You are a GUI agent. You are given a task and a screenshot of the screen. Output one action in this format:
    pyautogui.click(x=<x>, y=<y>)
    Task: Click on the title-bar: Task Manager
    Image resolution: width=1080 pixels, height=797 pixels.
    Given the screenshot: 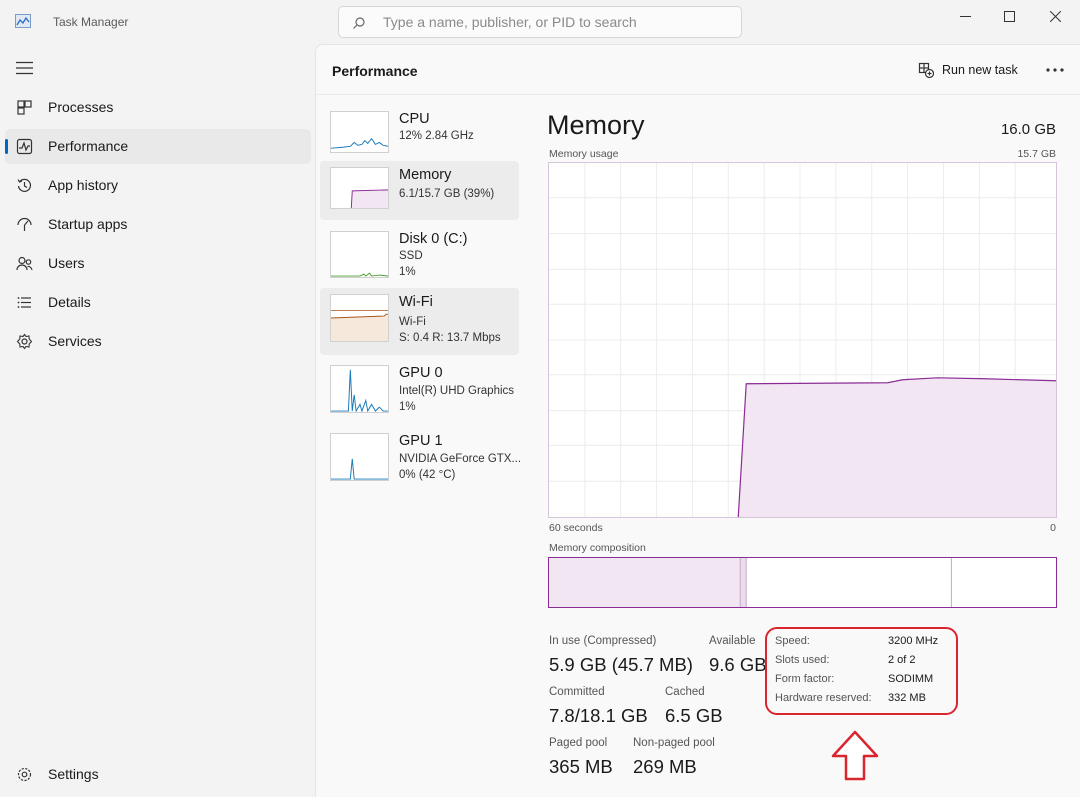 What is the action you would take?
    pyautogui.click(x=540, y=22)
    